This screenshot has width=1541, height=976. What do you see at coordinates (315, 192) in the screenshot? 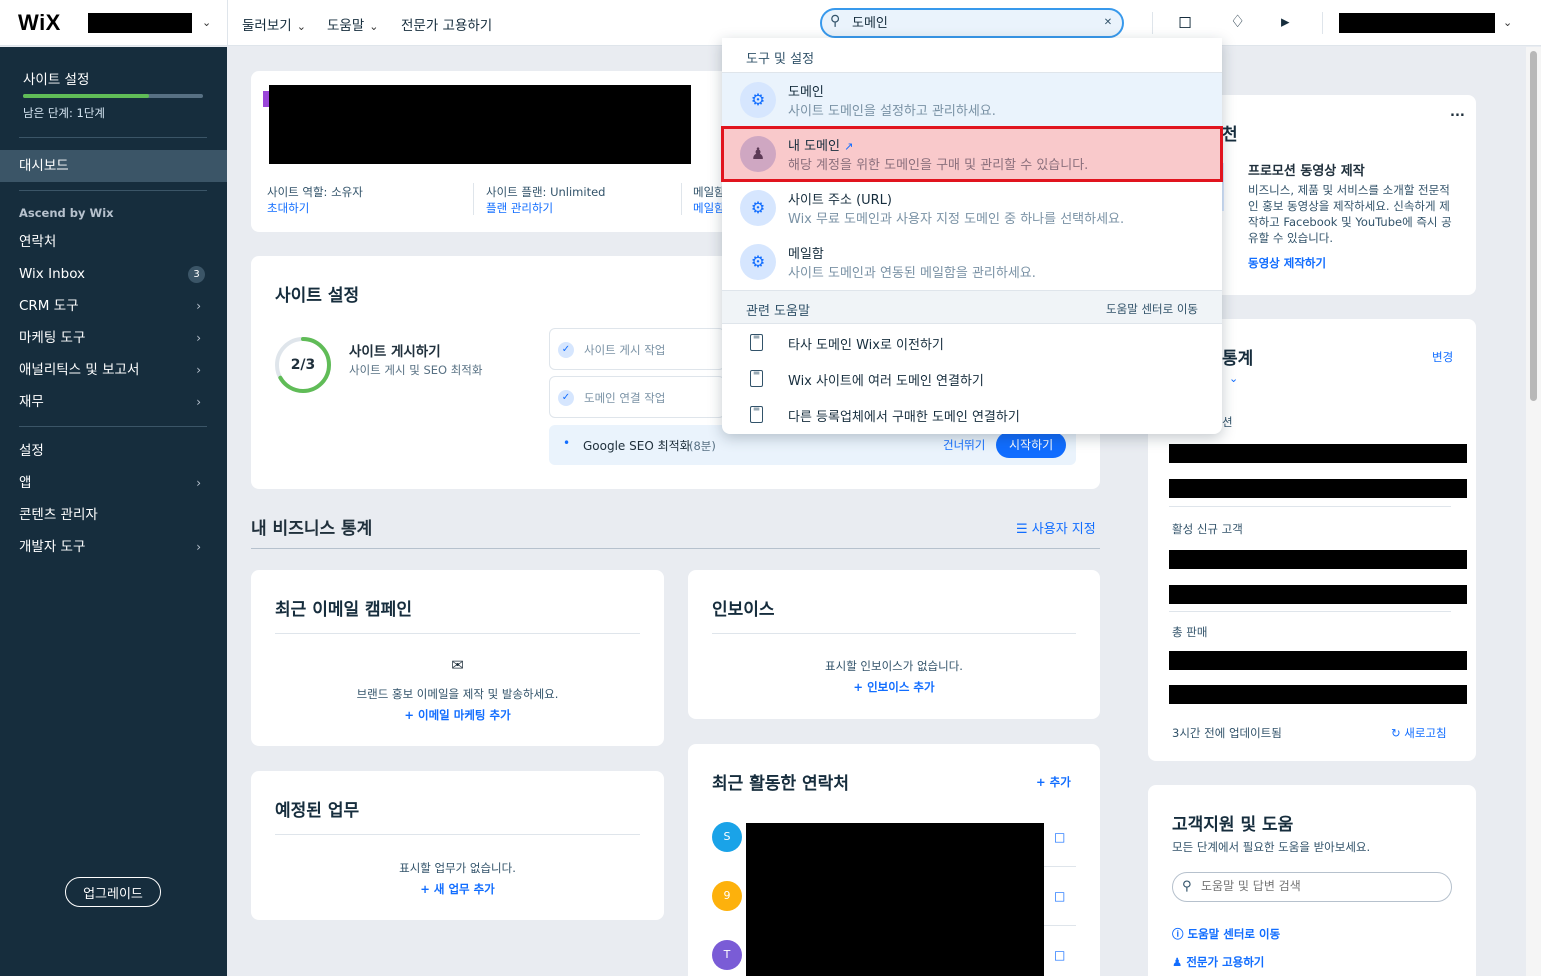
I see `site-role: 사이트 역할: 소유자` at bounding box center [315, 192].